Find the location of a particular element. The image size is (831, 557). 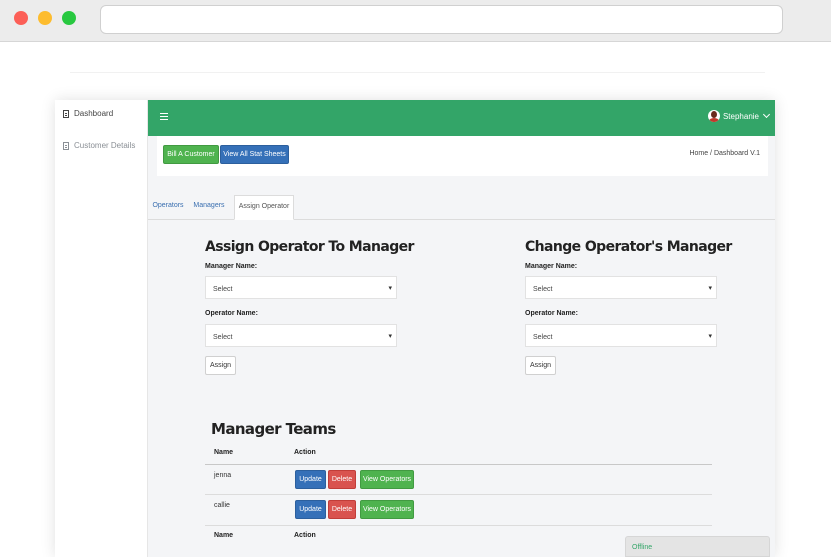

column-header-name: Name is located at coordinates (224, 452).